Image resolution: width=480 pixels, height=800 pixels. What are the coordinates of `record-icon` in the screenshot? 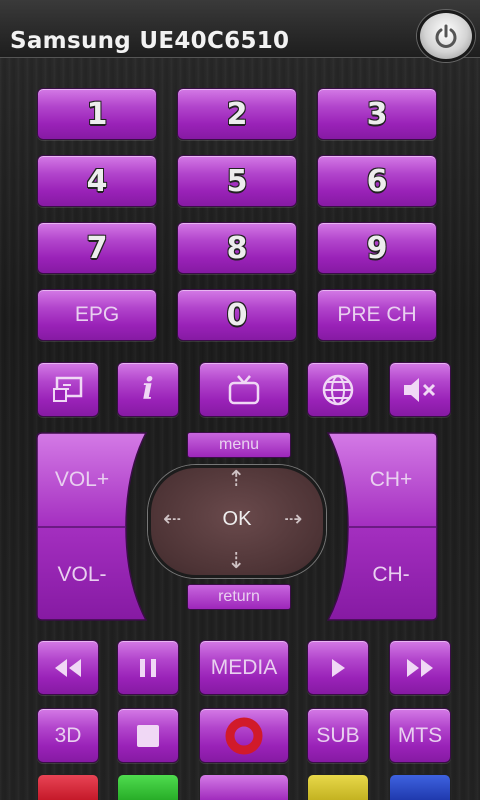 It's located at (244, 735).